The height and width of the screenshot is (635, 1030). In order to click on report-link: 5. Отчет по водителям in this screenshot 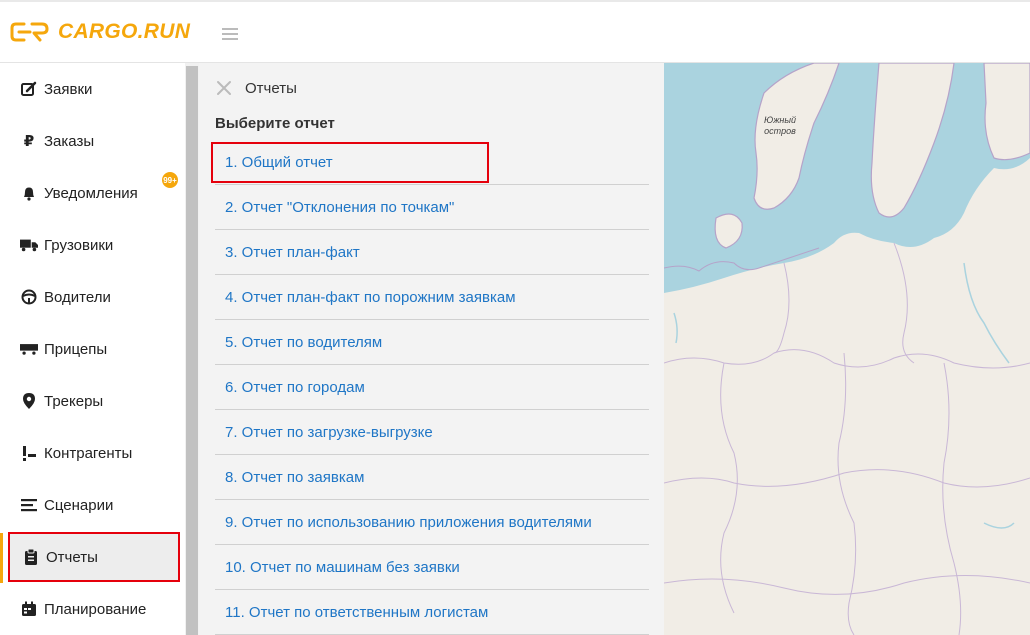, I will do `click(432, 342)`.